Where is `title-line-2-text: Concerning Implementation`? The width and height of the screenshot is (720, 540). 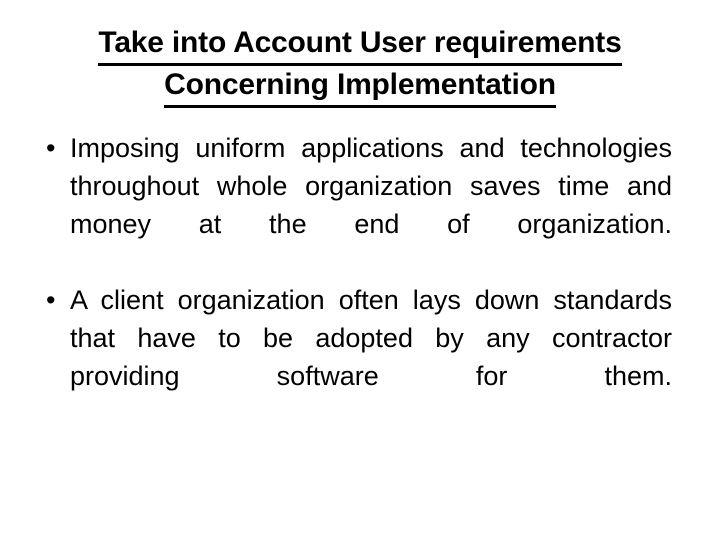
title-line-2-text: Concerning Implementation is located at coordinates (360, 87).